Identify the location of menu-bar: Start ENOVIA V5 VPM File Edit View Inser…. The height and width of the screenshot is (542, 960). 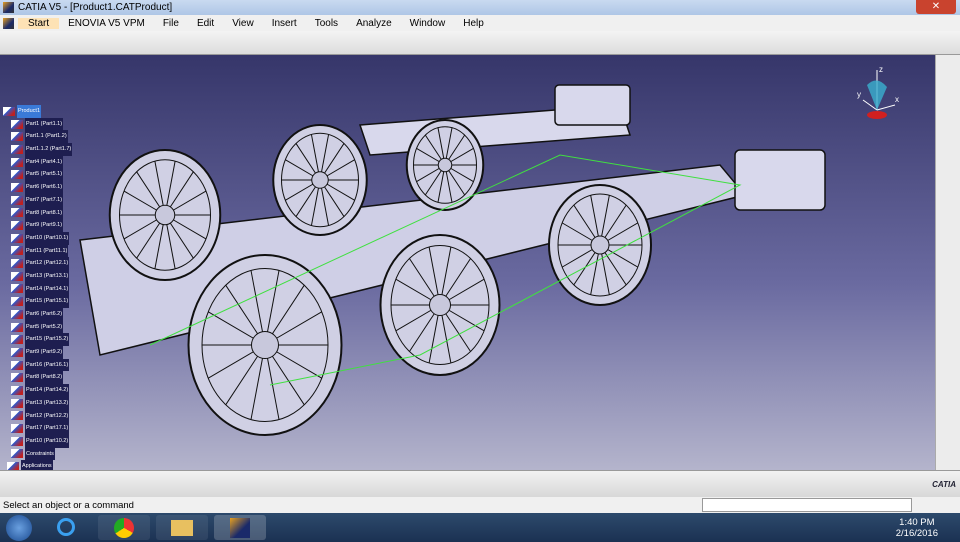
(480, 23).